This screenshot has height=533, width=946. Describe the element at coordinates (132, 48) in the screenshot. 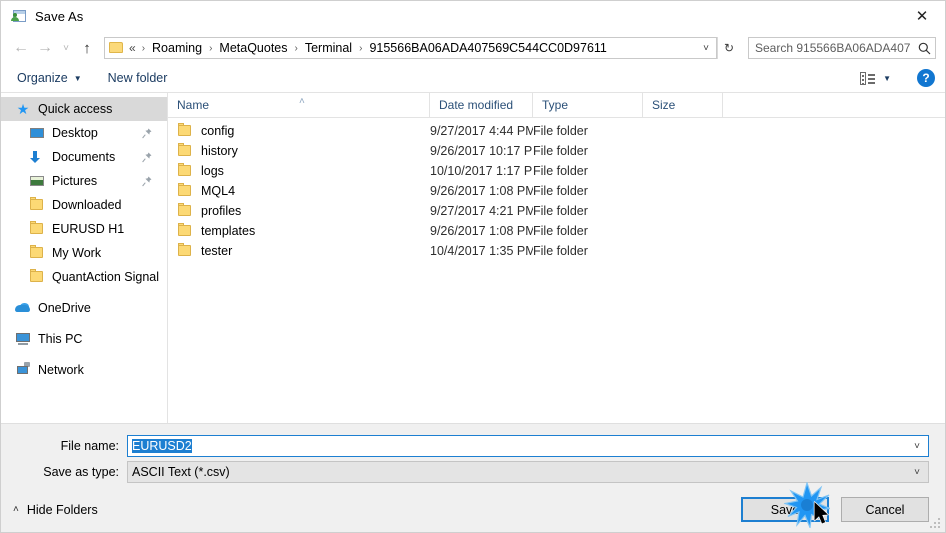

I see `breadcrumb-overflow: «` at that location.